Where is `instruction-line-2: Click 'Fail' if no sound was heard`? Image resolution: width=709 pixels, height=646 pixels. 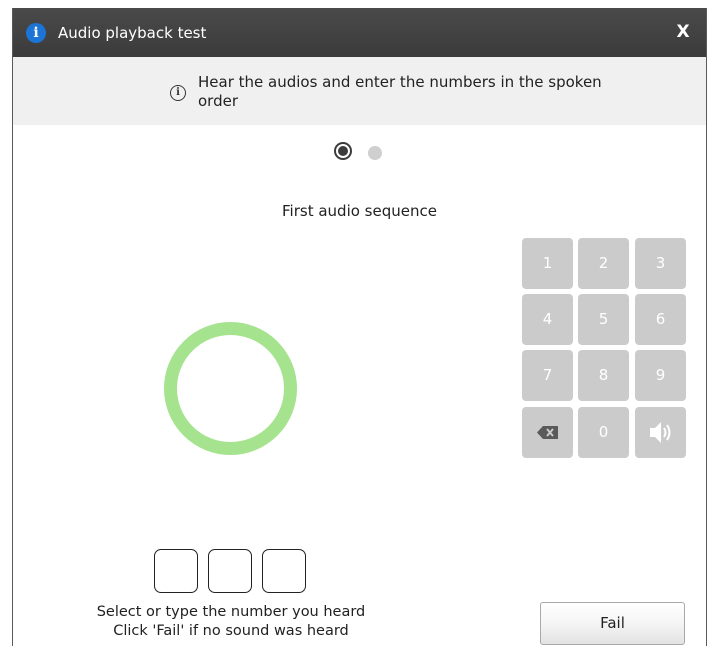 instruction-line-2: Click 'Fail' if no sound was heard is located at coordinates (231, 631).